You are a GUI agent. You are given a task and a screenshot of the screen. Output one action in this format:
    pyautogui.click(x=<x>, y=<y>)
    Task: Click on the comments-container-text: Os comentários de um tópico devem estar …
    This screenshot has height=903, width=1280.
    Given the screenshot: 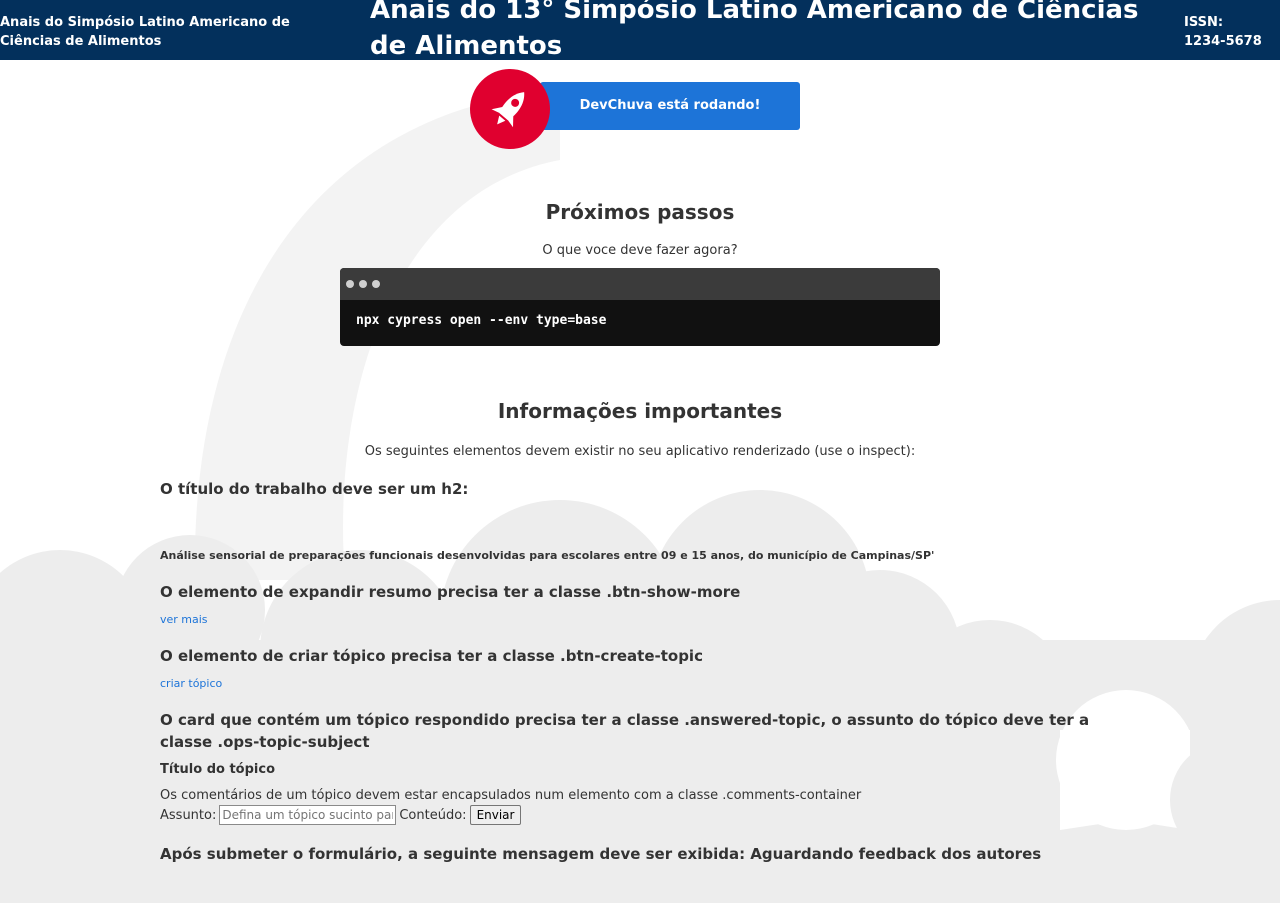 What is the action you would take?
    pyautogui.click(x=511, y=795)
    